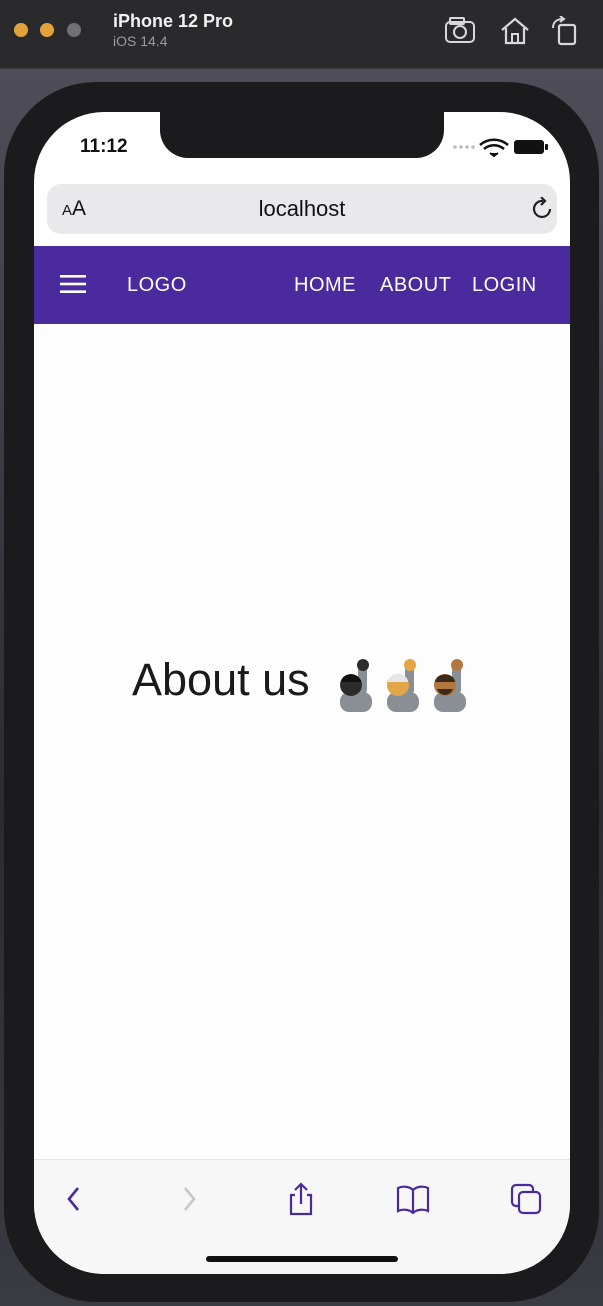 The height and width of the screenshot is (1306, 603). I want to click on zoom-window-button, so click(74, 30).